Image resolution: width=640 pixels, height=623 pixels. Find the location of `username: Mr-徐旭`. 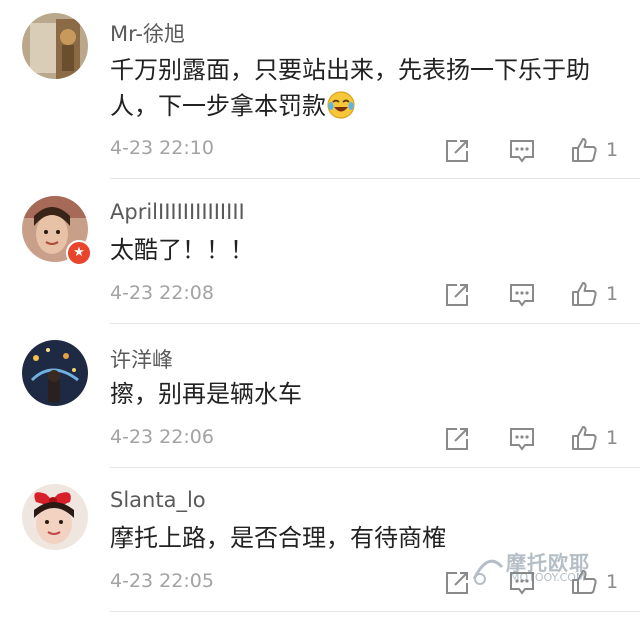

username: Mr-徐旭 is located at coordinates (147, 33).